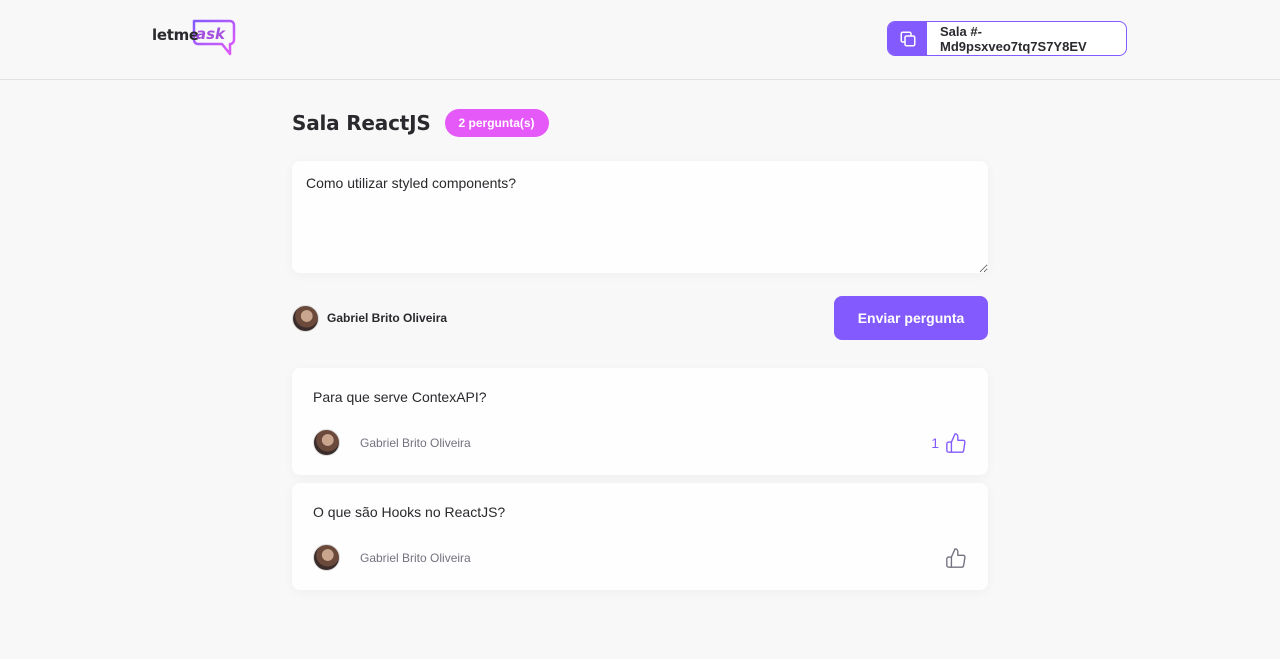  Describe the element at coordinates (911, 318) in the screenshot. I see `send-question-button: Enviar pergunta` at that location.